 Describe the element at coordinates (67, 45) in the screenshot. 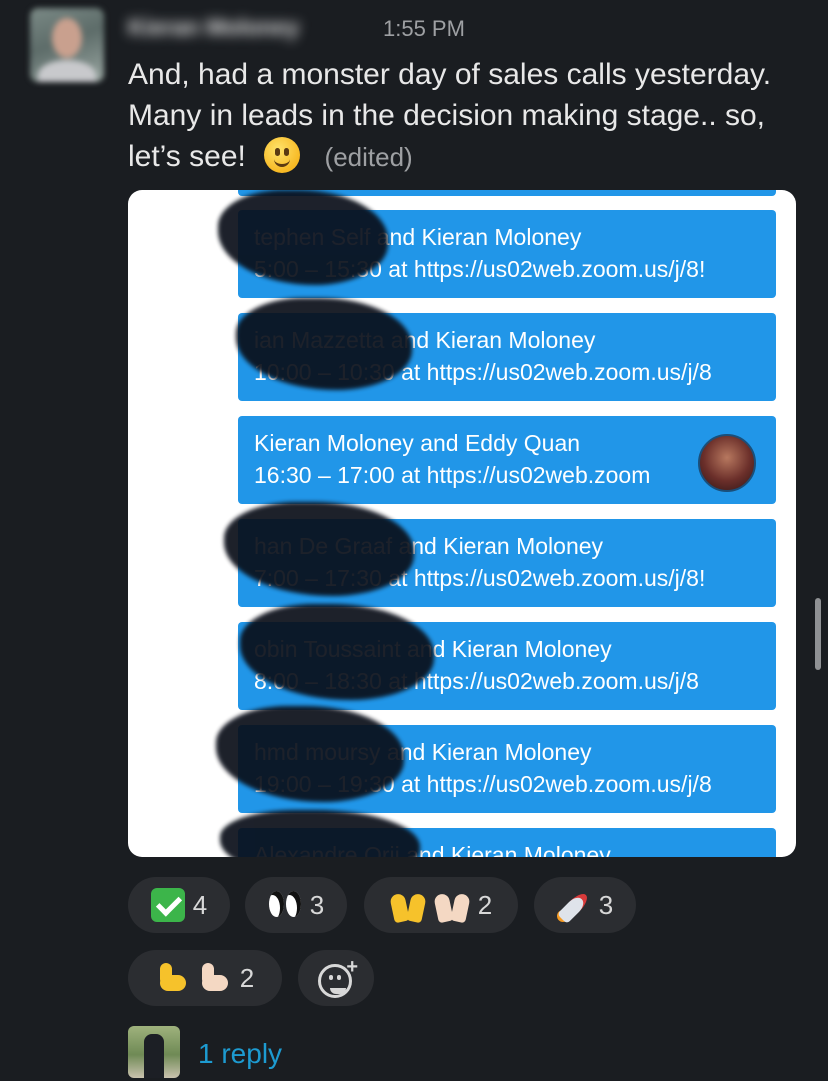

I see `sender-avatar` at that location.